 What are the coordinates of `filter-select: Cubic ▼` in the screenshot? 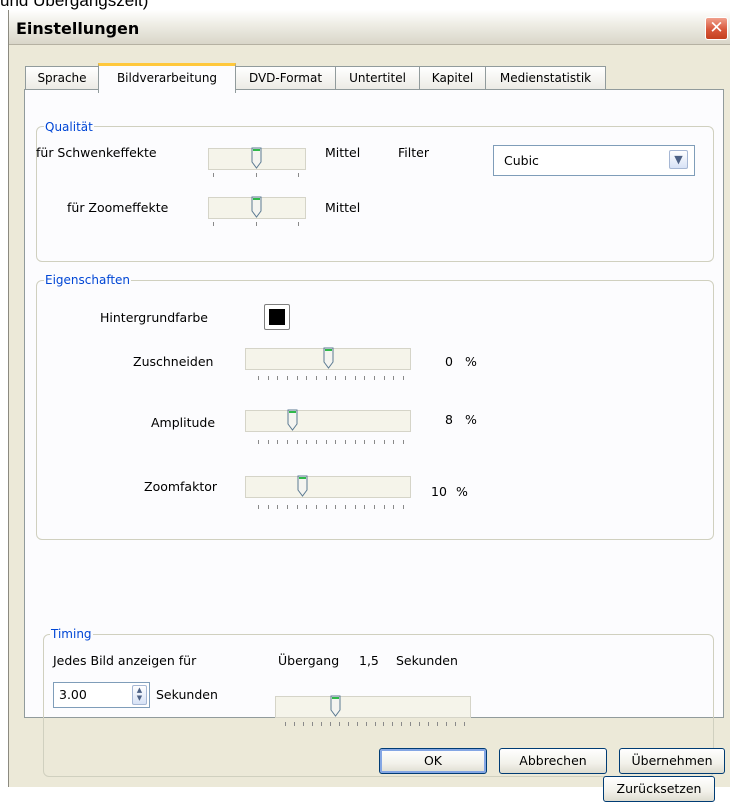 It's located at (594, 160).